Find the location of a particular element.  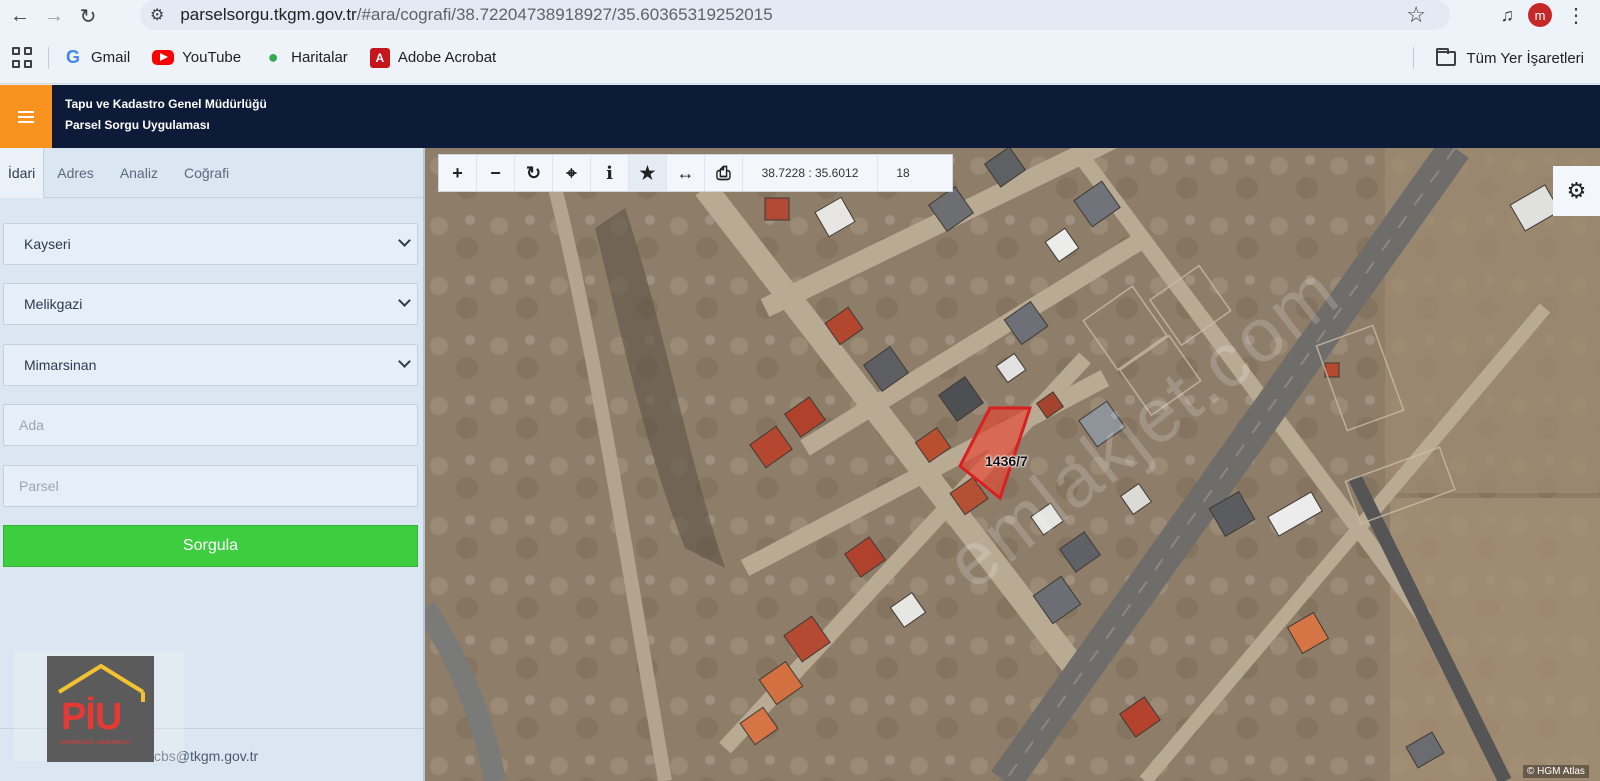

zoom-level-readout: 18 is located at coordinates (903, 173).